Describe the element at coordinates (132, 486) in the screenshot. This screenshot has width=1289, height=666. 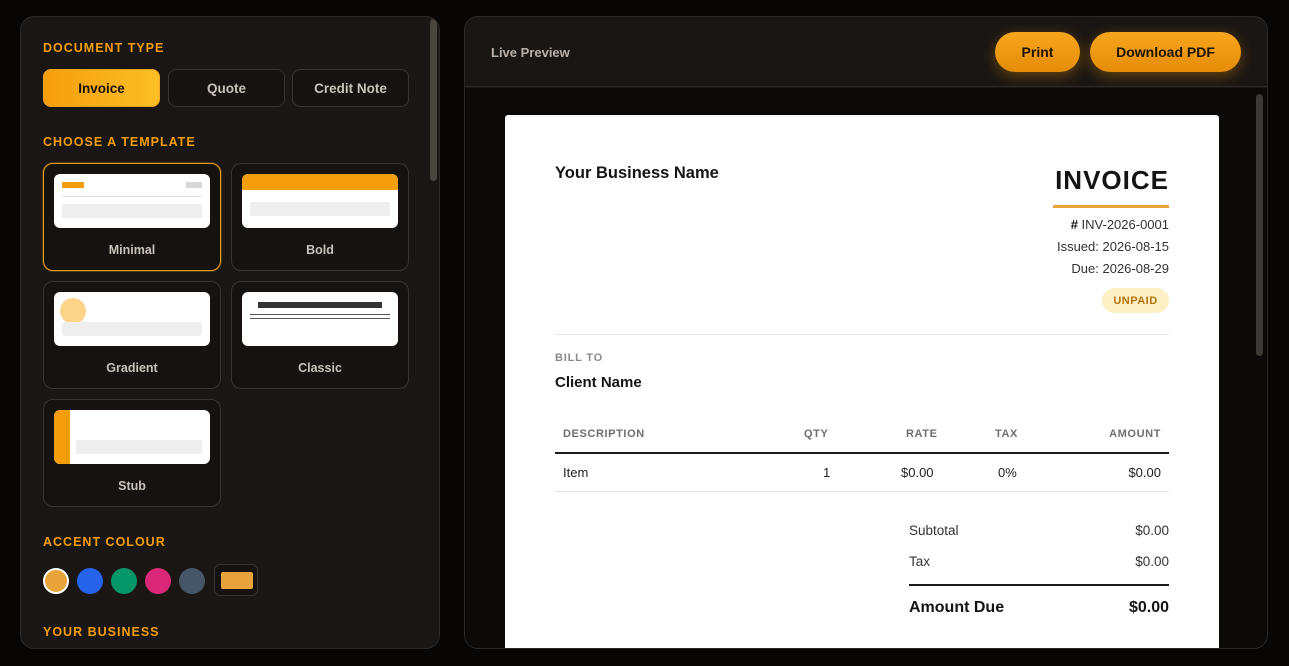
I see `template-stub-label: Stub` at that location.